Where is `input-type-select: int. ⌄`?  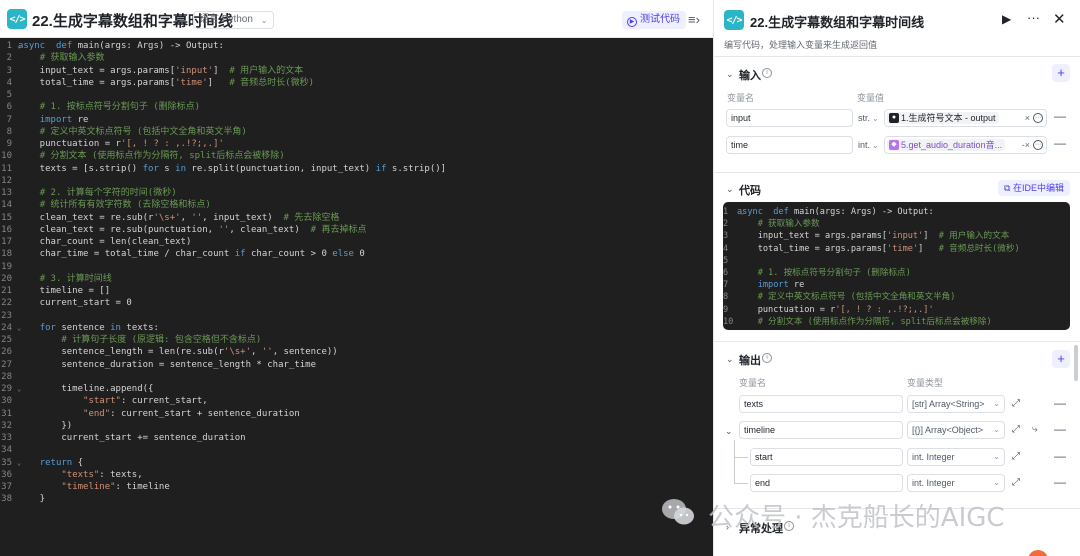
input-type-select: int. ⌄ is located at coordinates (868, 145).